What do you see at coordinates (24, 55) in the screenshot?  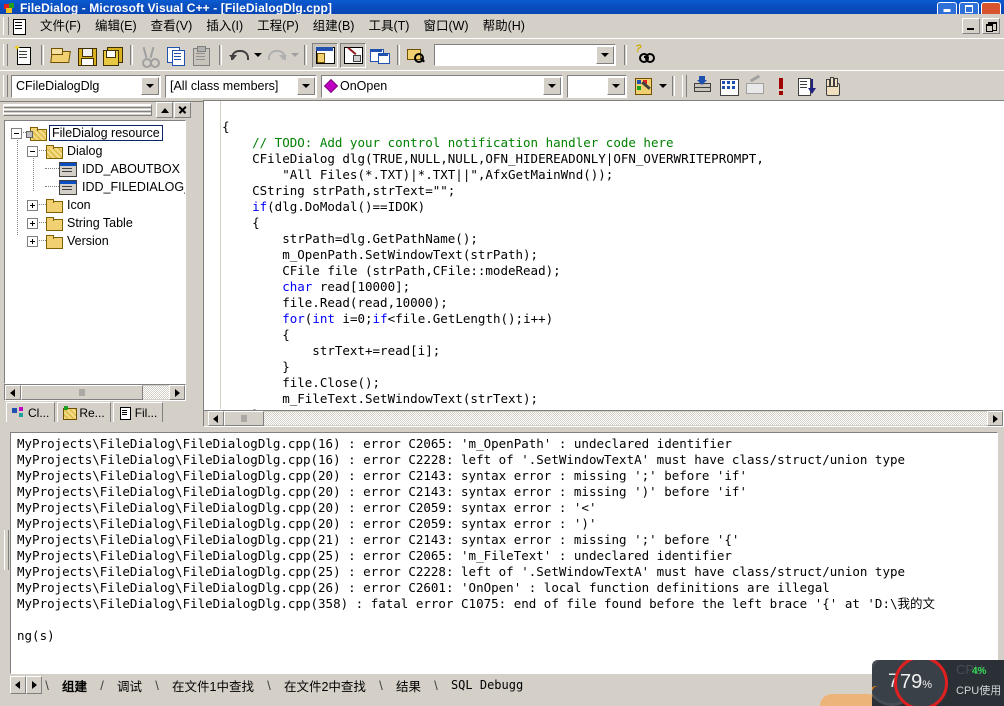 I see `new-file-icon` at bounding box center [24, 55].